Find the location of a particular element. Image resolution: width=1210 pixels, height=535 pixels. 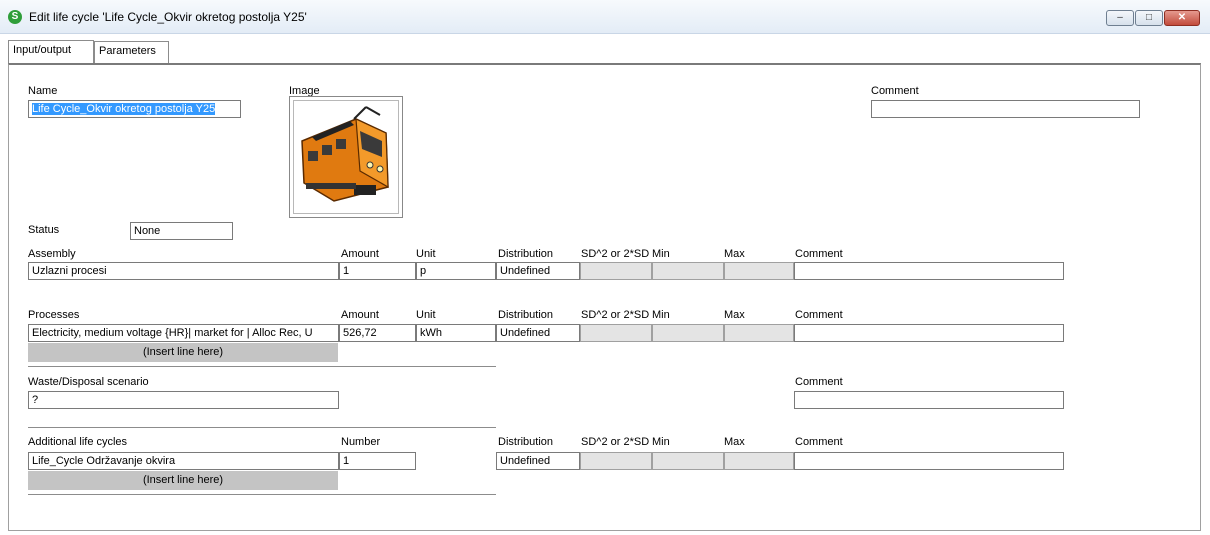

processes-amount-field: 526,72 is located at coordinates (377, 333).